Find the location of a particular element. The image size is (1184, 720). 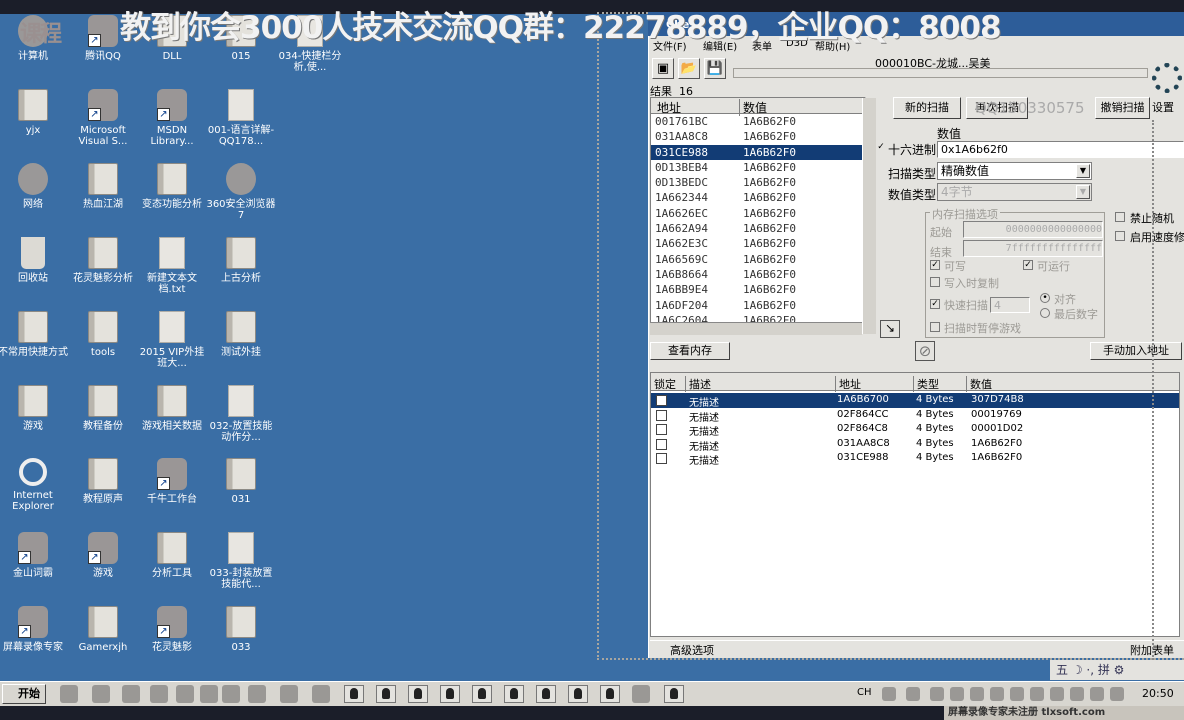

desktop-icon: 360安全浏览器7 is located at coordinates (241, 192).